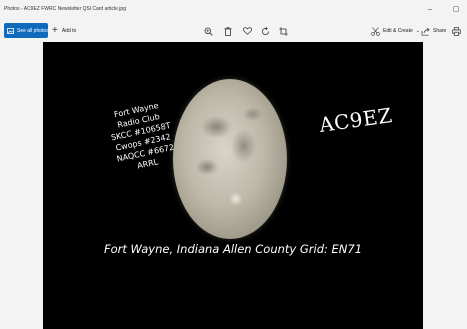 The height and width of the screenshot is (329, 467). What do you see at coordinates (375, 31) in the screenshot?
I see `edit-create-icon` at bounding box center [375, 31].